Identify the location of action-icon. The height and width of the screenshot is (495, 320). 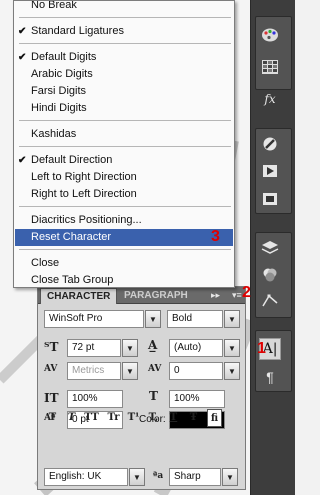
(270, 171).